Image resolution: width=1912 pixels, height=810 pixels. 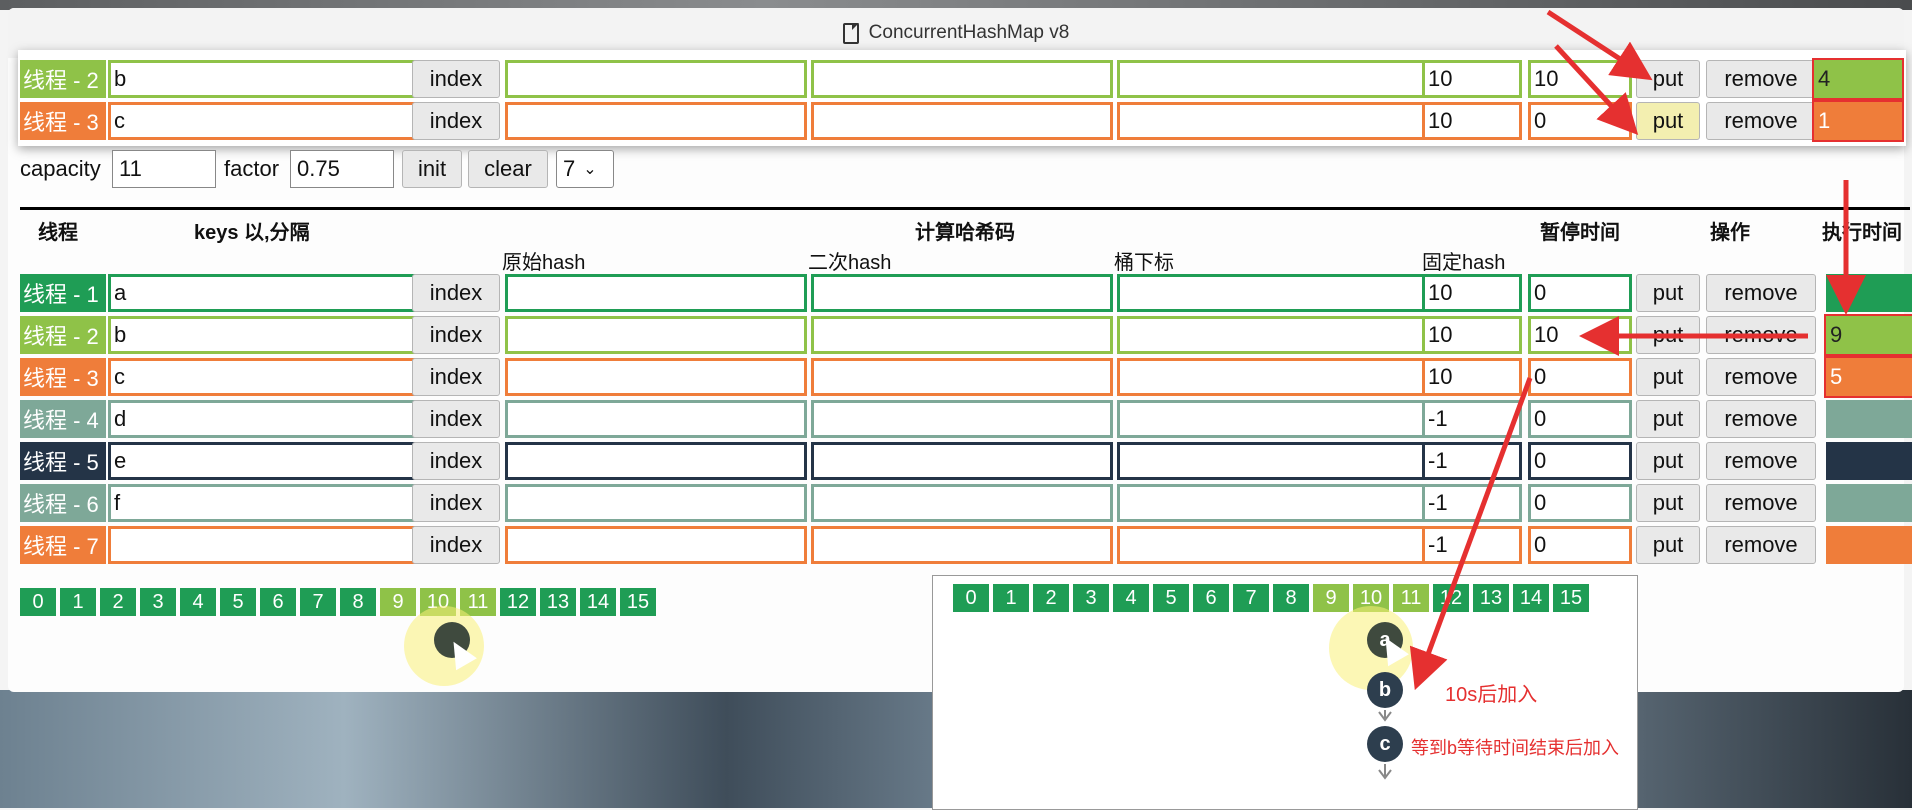 What do you see at coordinates (269, 419) in the screenshot?
I see `keys-input: d` at bounding box center [269, 419].